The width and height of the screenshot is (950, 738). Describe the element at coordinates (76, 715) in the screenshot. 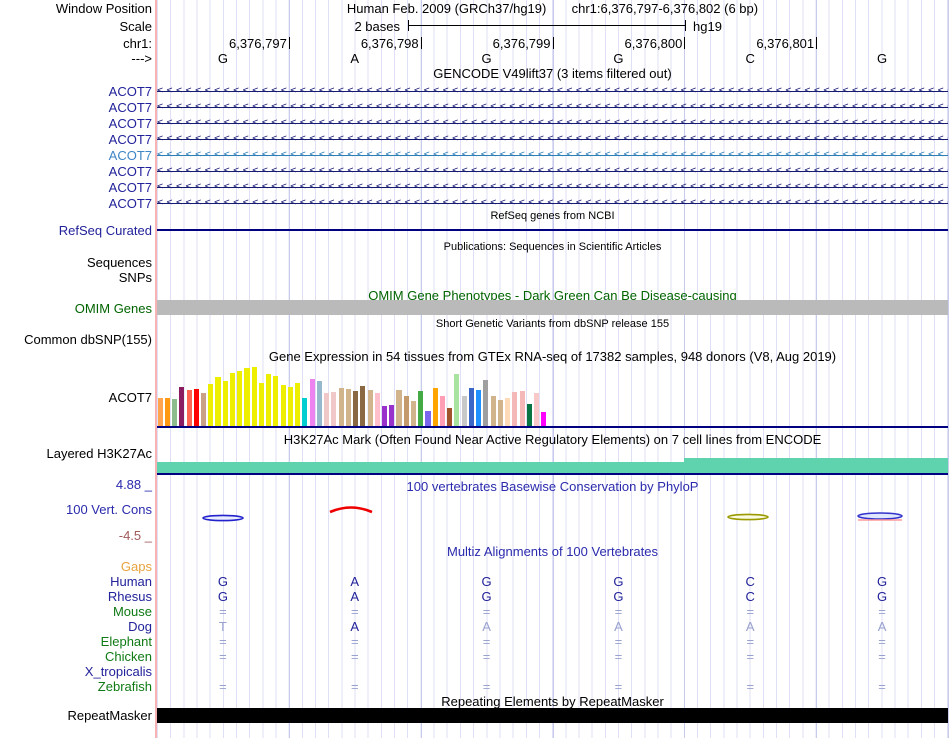

I see `repeatmasker-label: RepeatMasker` at that location.